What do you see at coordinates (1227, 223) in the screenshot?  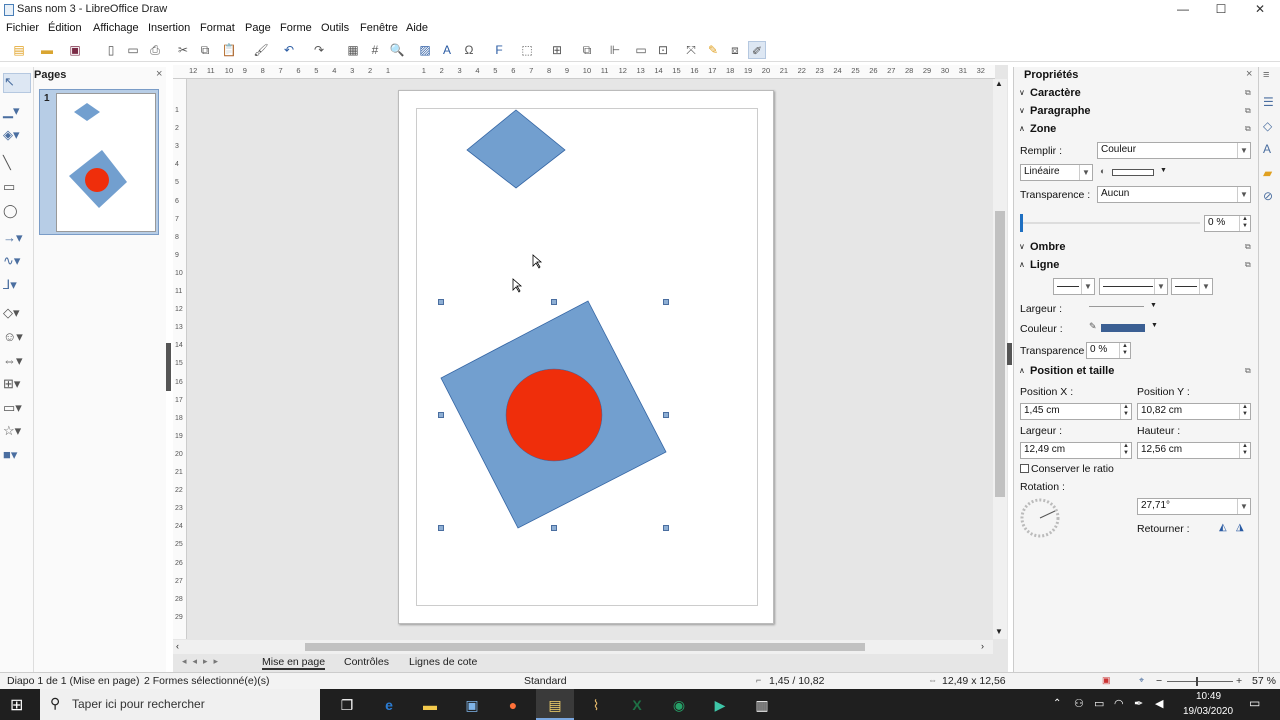 I see `transparency-percent-field: 0 % ▲ ▼` at bounding box center [1227, 223].